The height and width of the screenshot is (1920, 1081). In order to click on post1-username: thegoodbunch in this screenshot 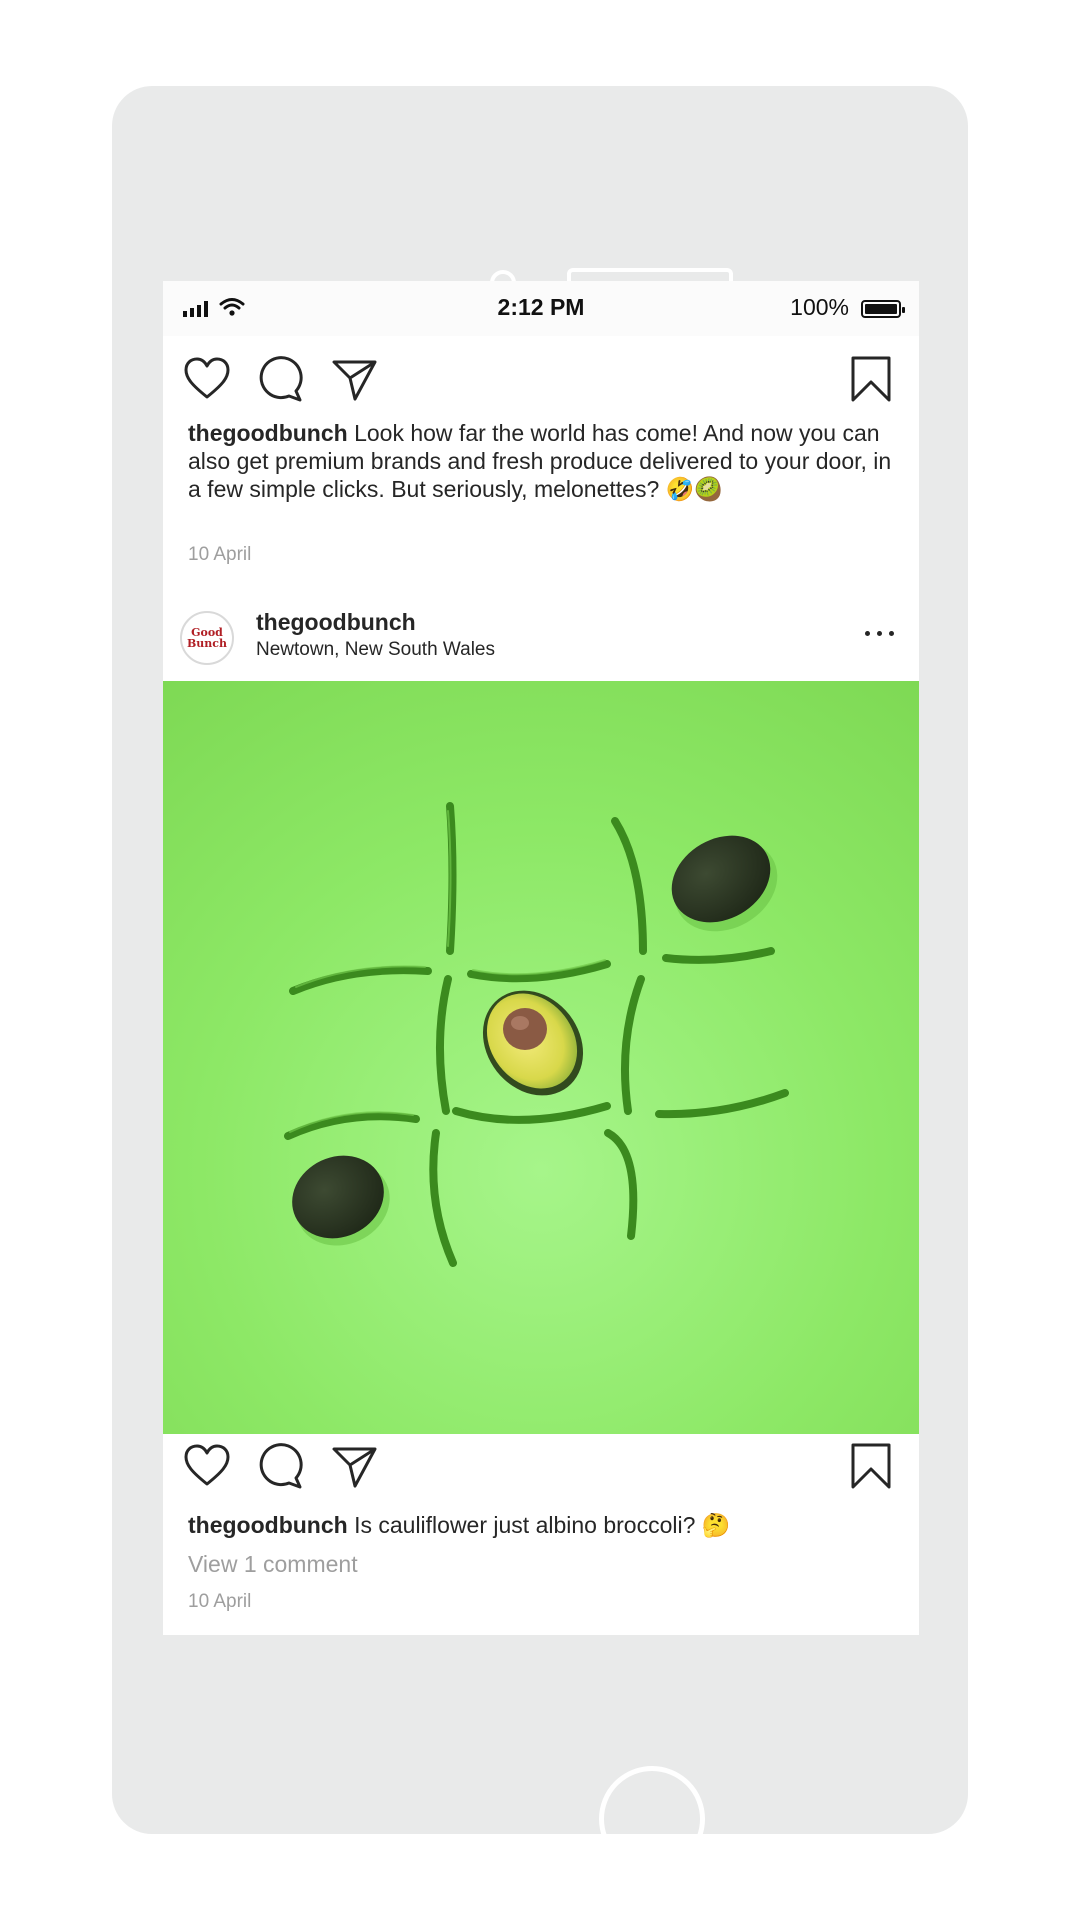, I will do `click(268, 433)`.